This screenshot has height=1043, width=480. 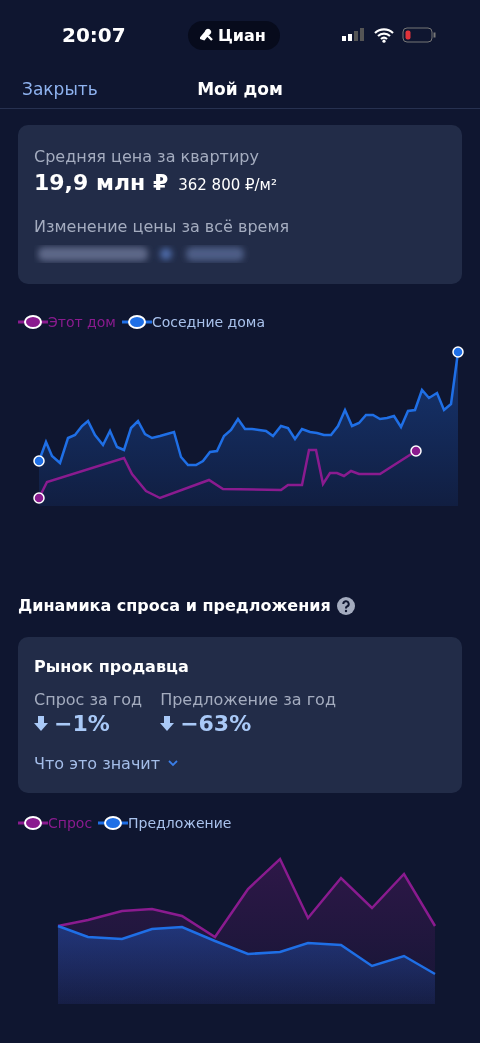 What do you see at coordinates (174, 605) in the screenshot?
I see `section-title: Динамика спроса и предложения` at bounding box center [174, 605].